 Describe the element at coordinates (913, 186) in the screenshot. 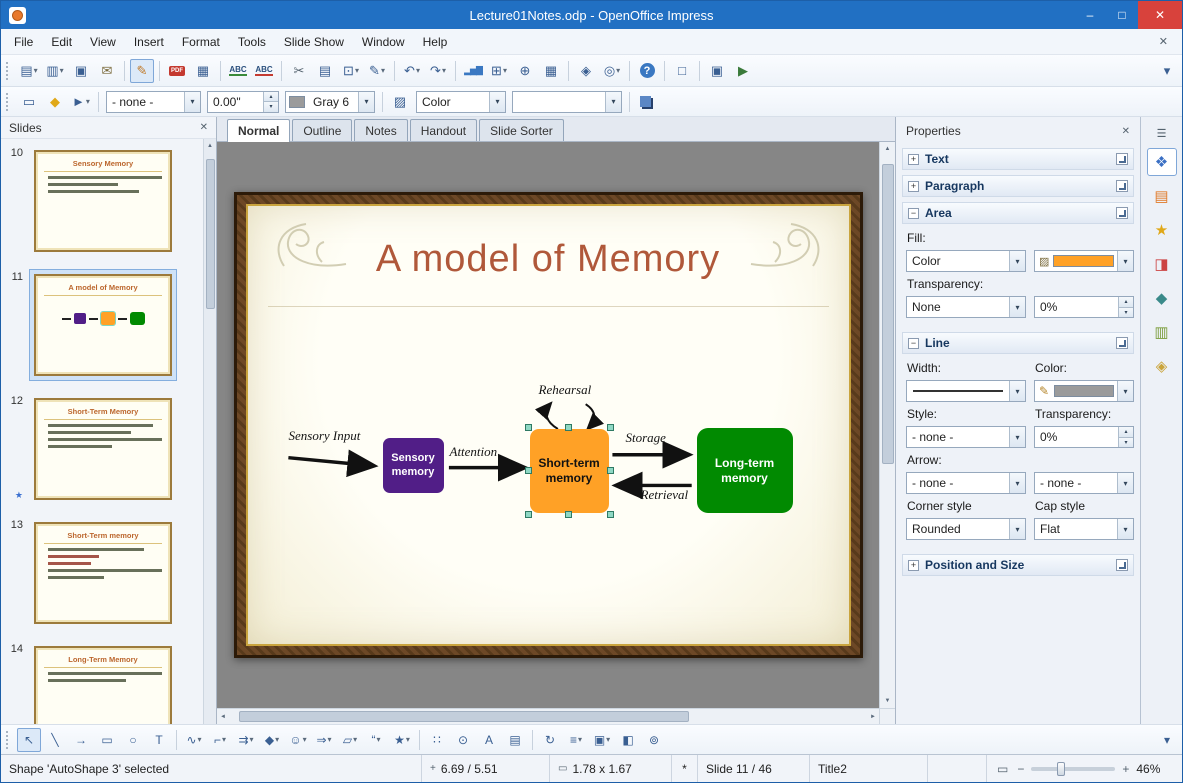

I see `expand-icon: +` at that location.